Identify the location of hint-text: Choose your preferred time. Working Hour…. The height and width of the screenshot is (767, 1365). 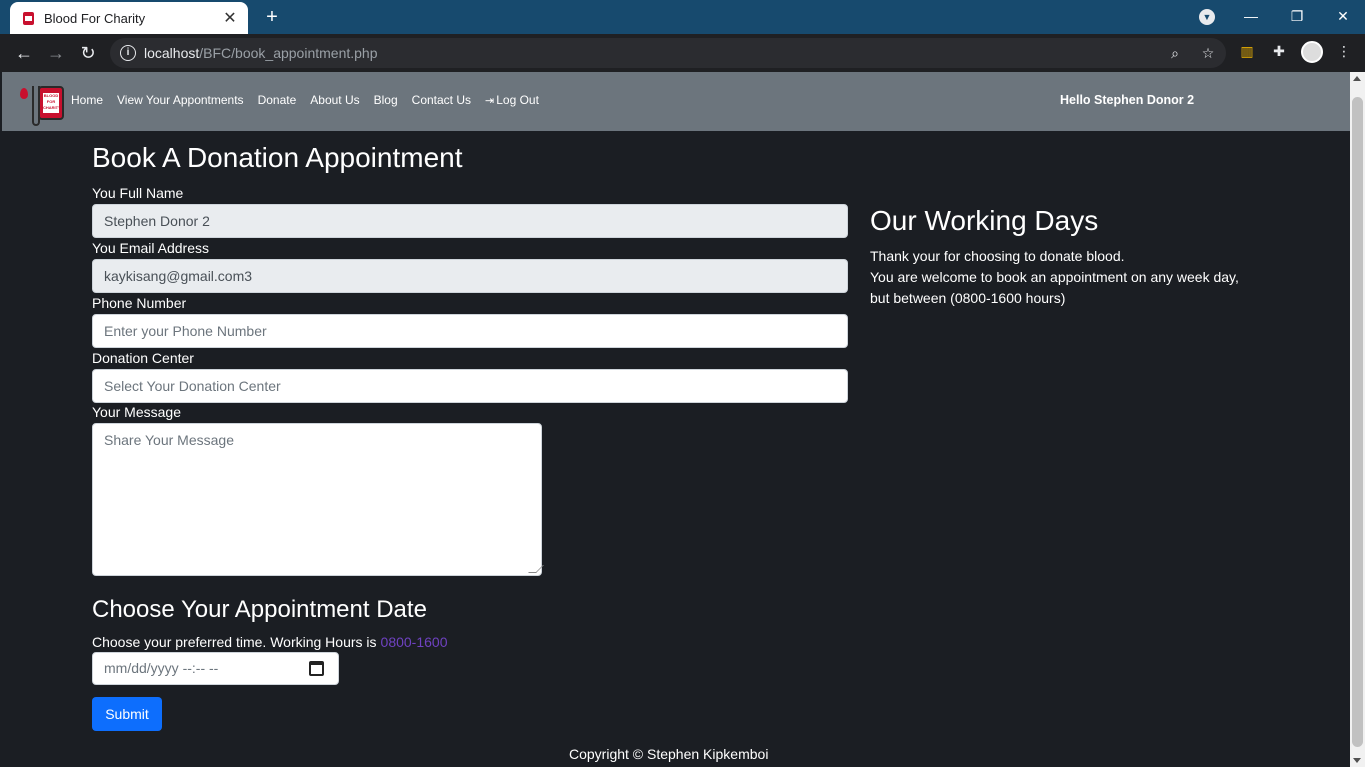
(234, 642).